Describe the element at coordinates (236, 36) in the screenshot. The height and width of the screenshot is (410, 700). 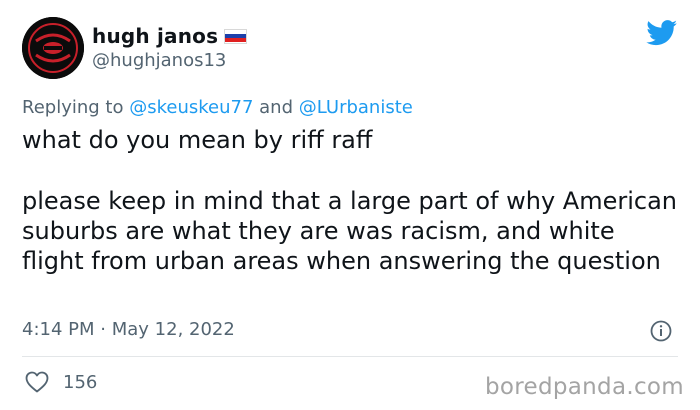
I see `russia-flag-icon` at that location.